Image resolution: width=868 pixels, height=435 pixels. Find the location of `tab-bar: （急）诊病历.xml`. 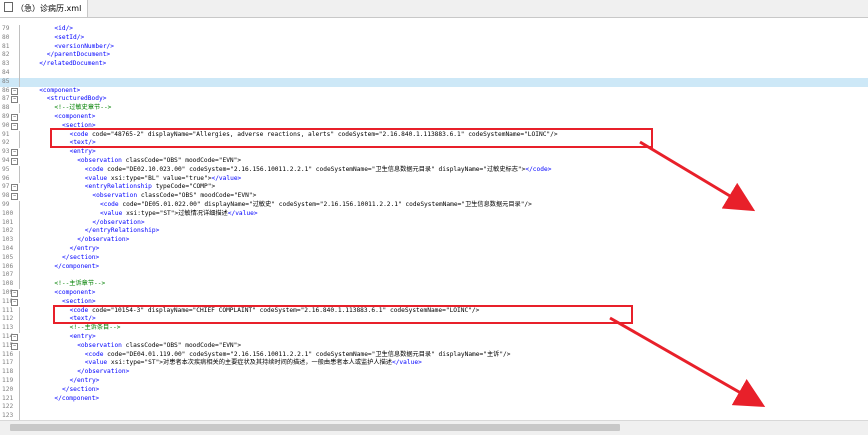

tab-bar: （急）诊病历.xml is located at coordinates (434, 9).